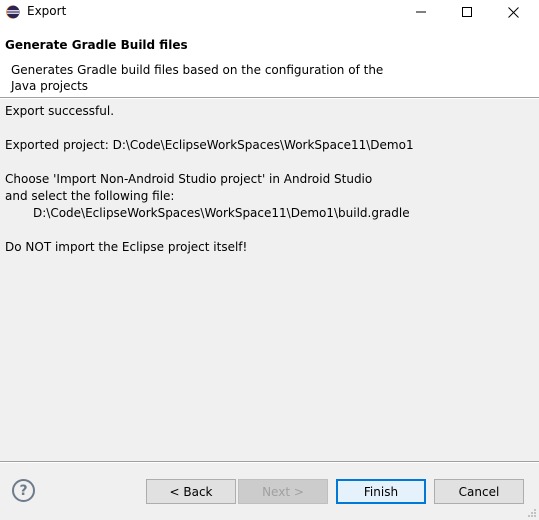 The width and height of the screenshot is (539, 520). I want to click on minimize-icon, so click(421, 12).